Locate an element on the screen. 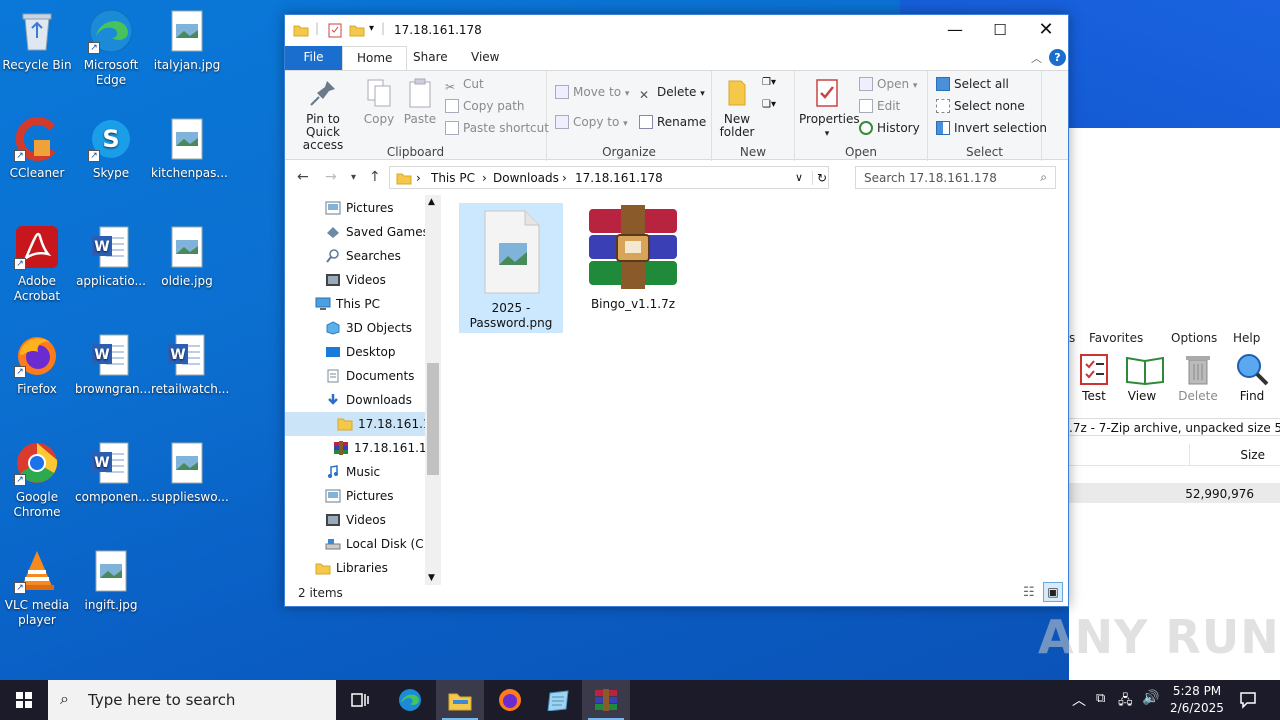 This screenshot has width=1280, height=720. tab-home: Home is located at coordinates (375, 58).